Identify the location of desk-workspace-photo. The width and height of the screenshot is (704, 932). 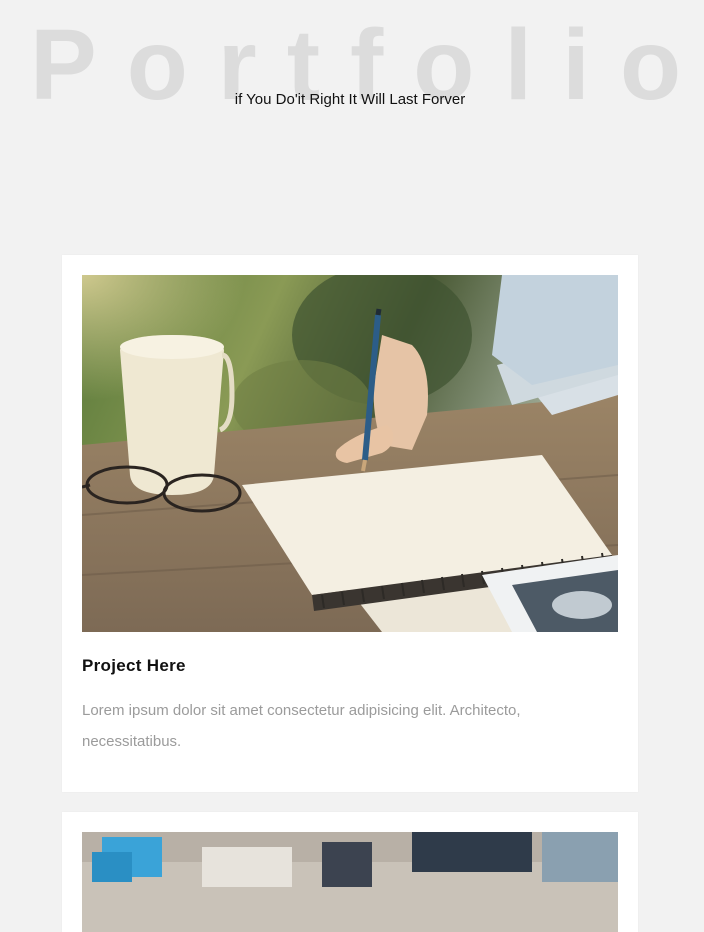
(350, 882).